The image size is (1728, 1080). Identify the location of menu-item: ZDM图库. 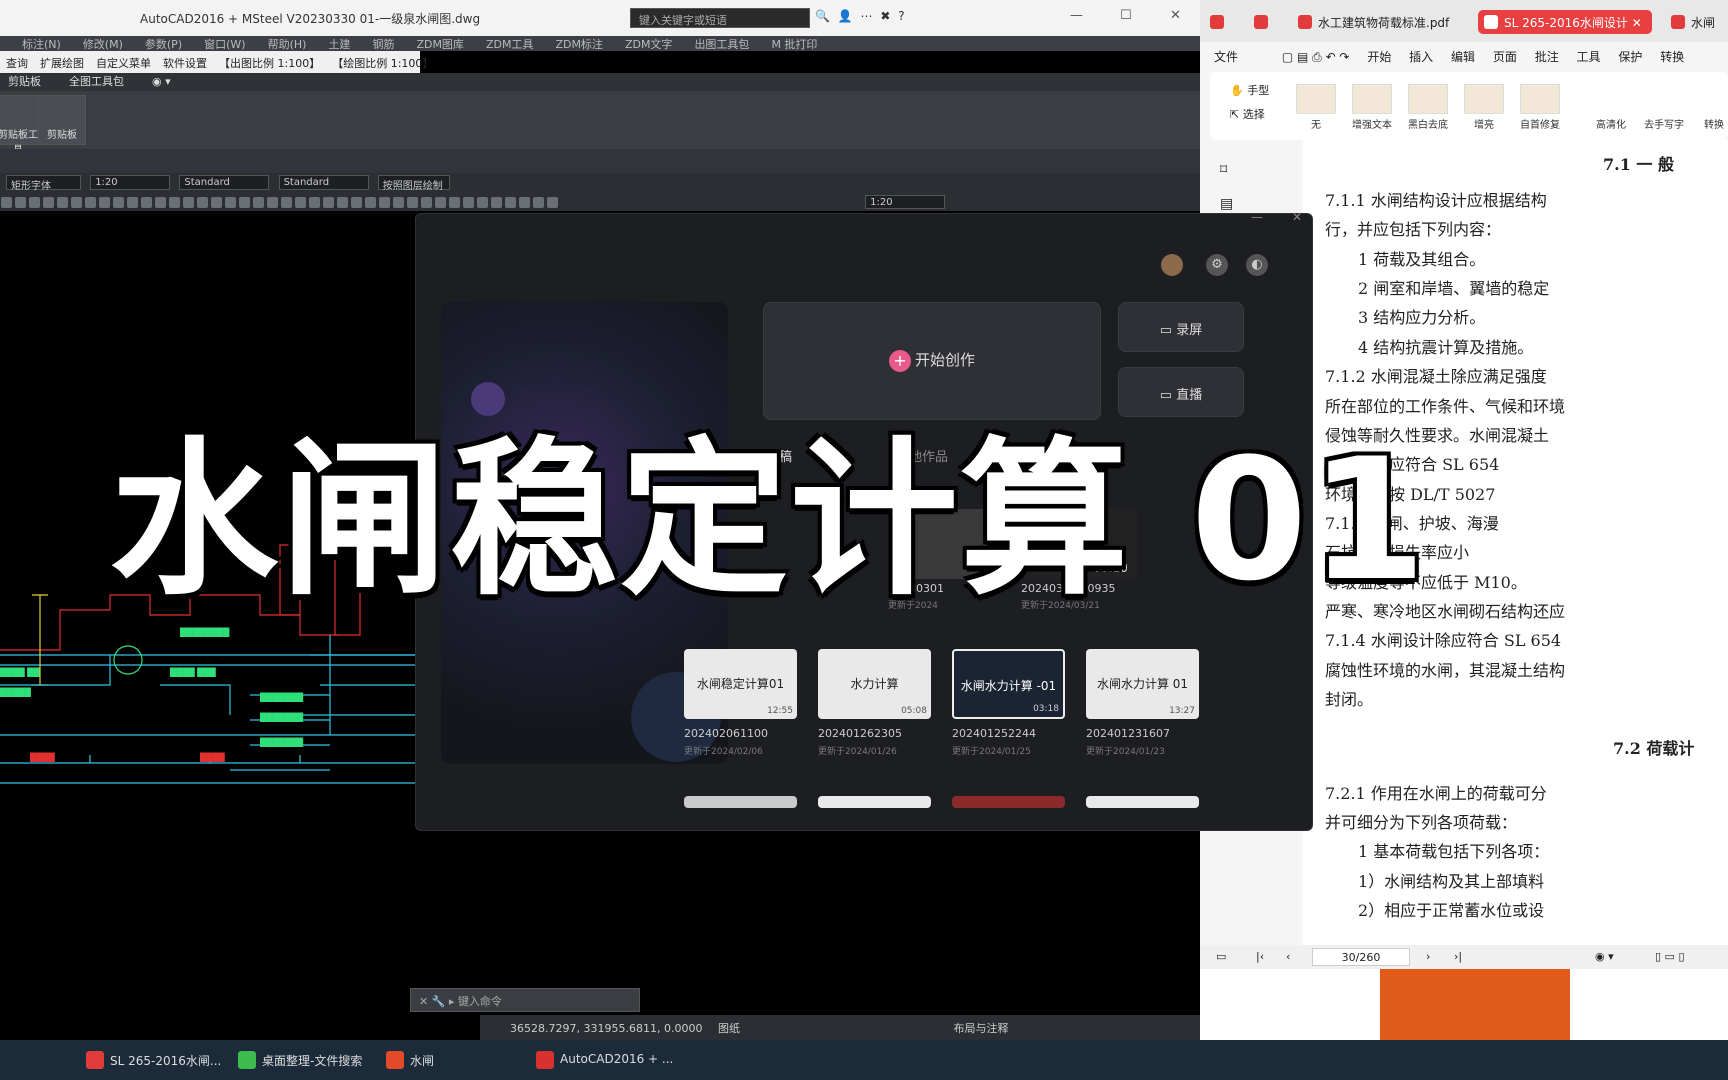
(440, 44).